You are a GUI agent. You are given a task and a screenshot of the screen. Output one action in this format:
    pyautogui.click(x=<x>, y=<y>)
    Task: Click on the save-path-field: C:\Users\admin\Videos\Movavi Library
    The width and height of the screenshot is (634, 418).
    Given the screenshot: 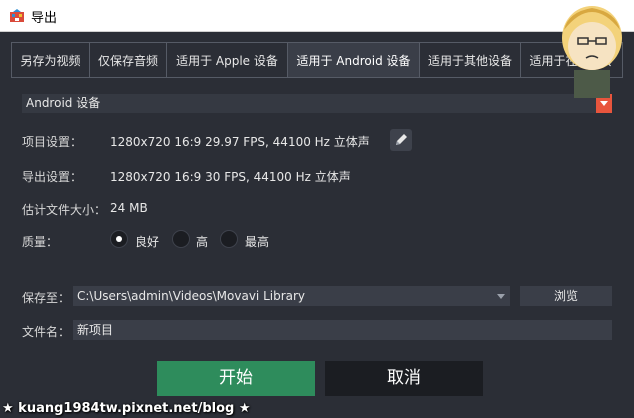 What is the action you would take?
    pyautogui.click(x=291, y=296)
    